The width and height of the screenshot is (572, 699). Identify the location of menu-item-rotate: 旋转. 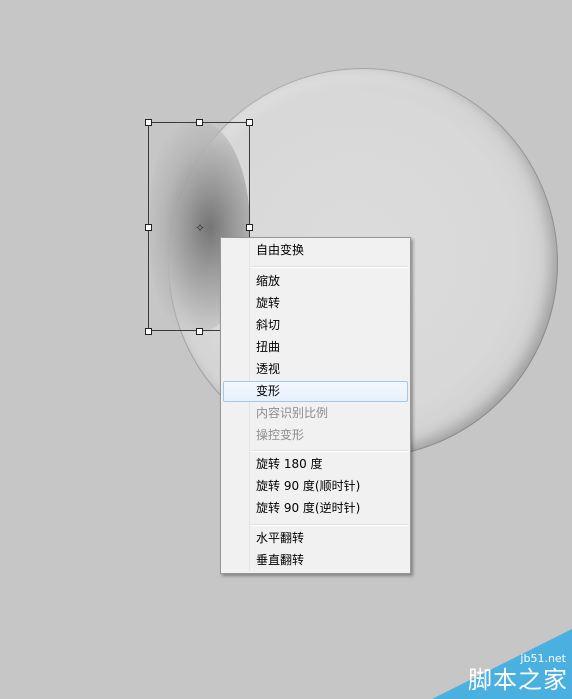
(315, 303).